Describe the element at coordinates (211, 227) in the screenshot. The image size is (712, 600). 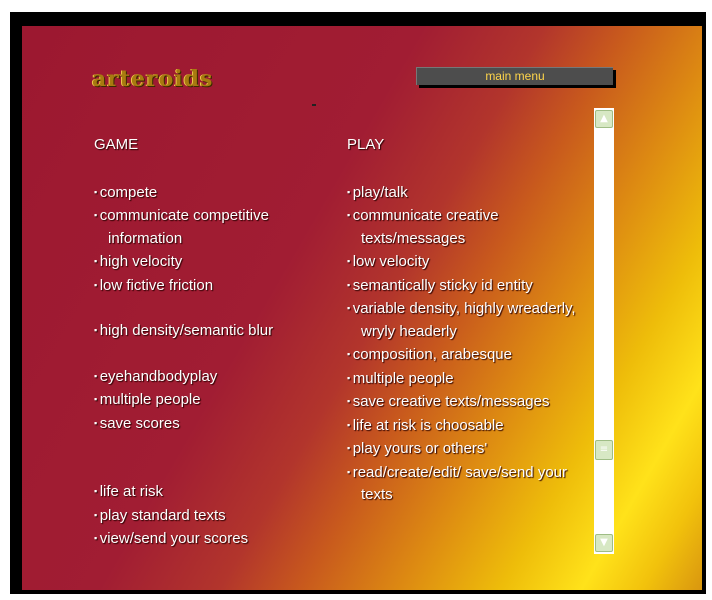
I see `game-item: communicate competitive information` at that location.